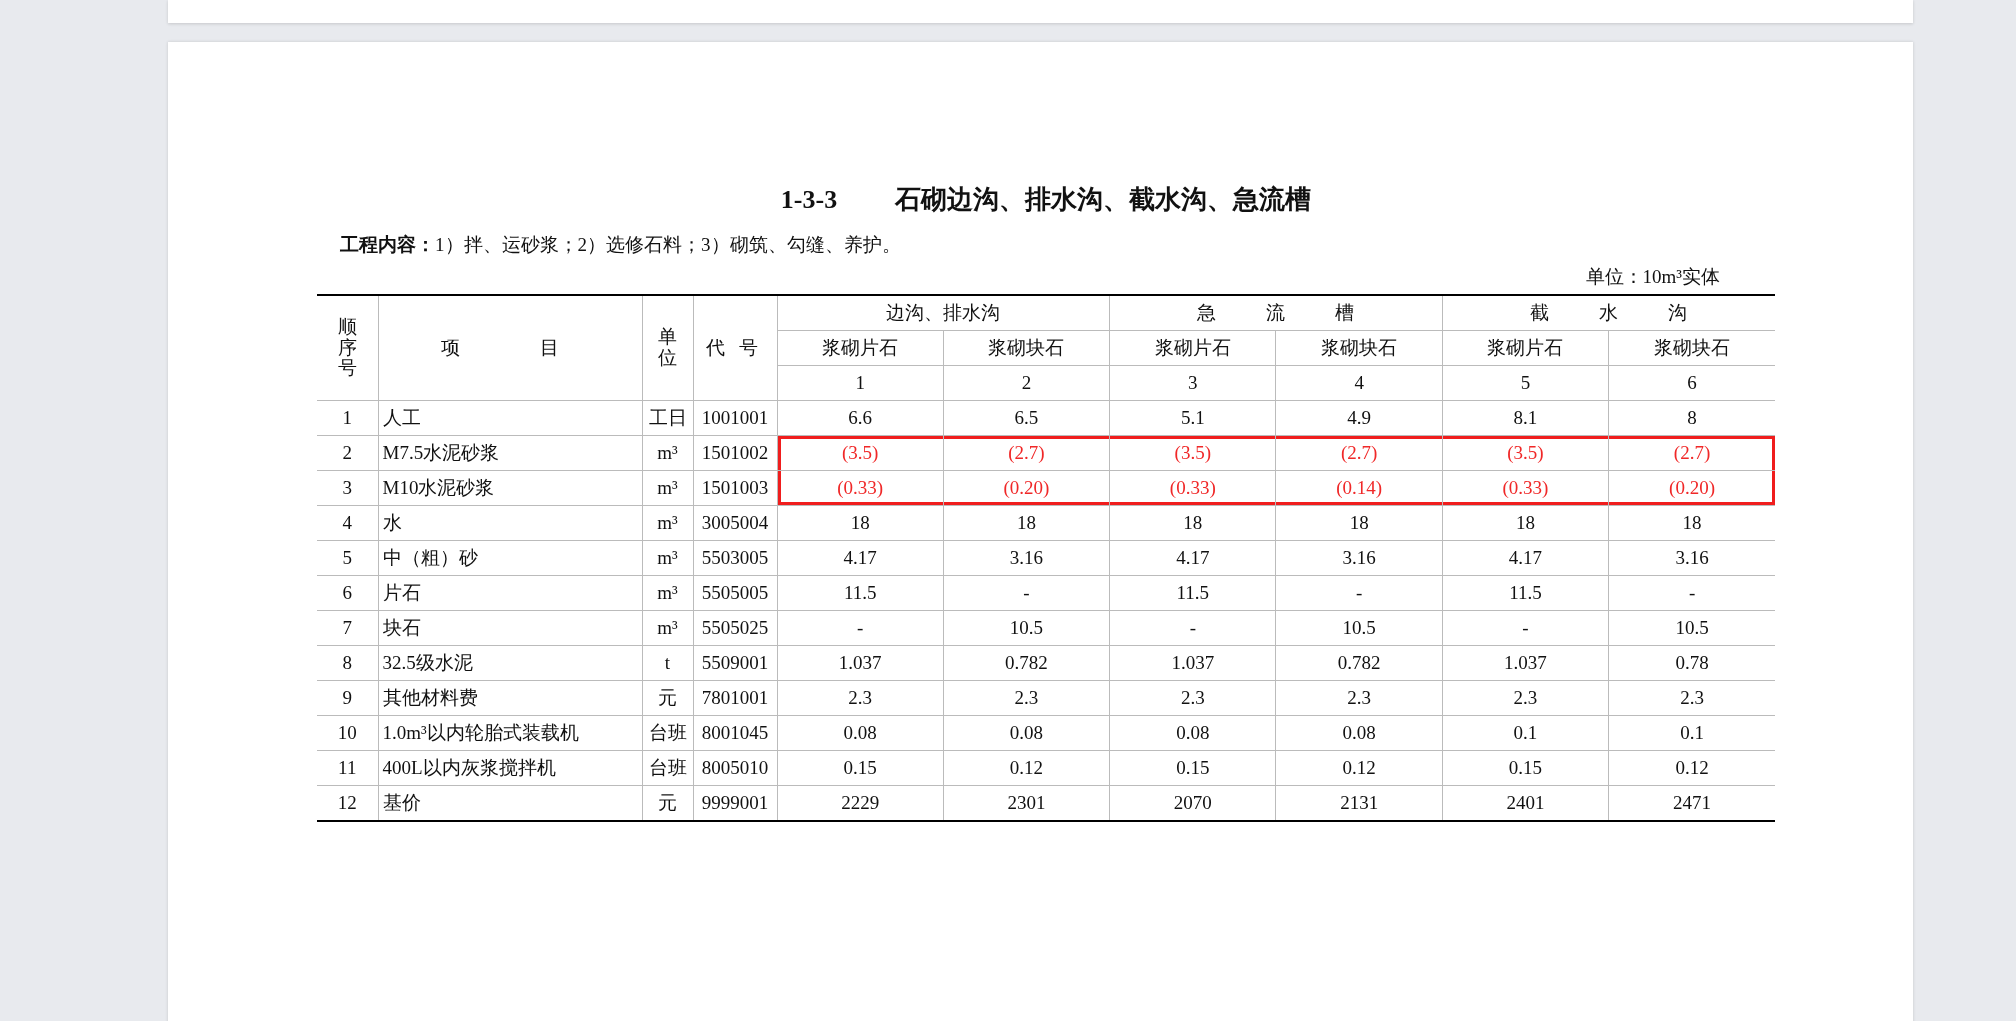 This screenshot has height=1021, width=2016. Describe the element at coordinates (347, 558) in the screenshot. I see `table-cell: 5` at that location.